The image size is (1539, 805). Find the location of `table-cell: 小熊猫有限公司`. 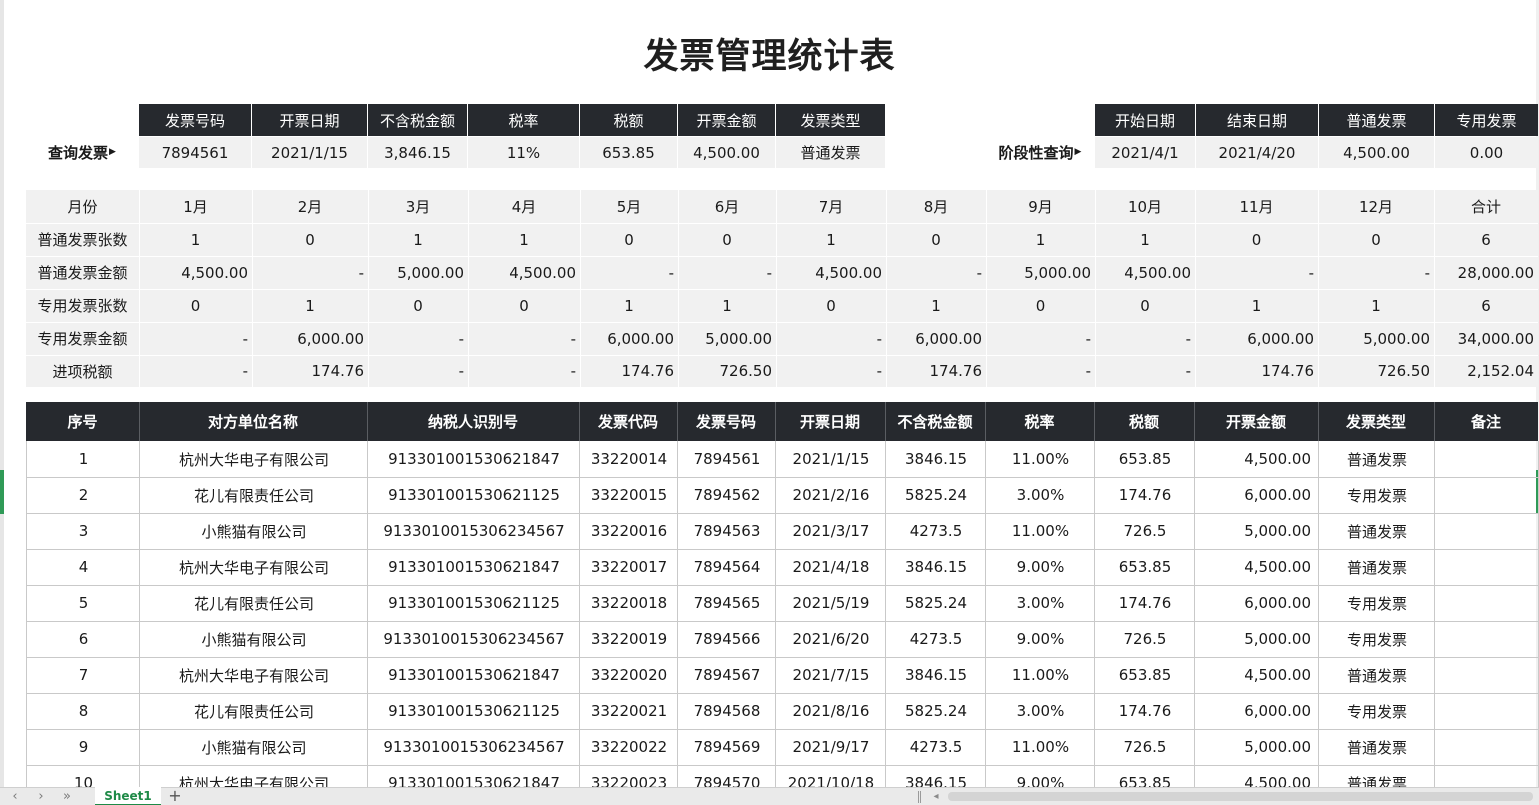

table-cell: 小熊猫有限公司 is located at coordinates (254, 639).